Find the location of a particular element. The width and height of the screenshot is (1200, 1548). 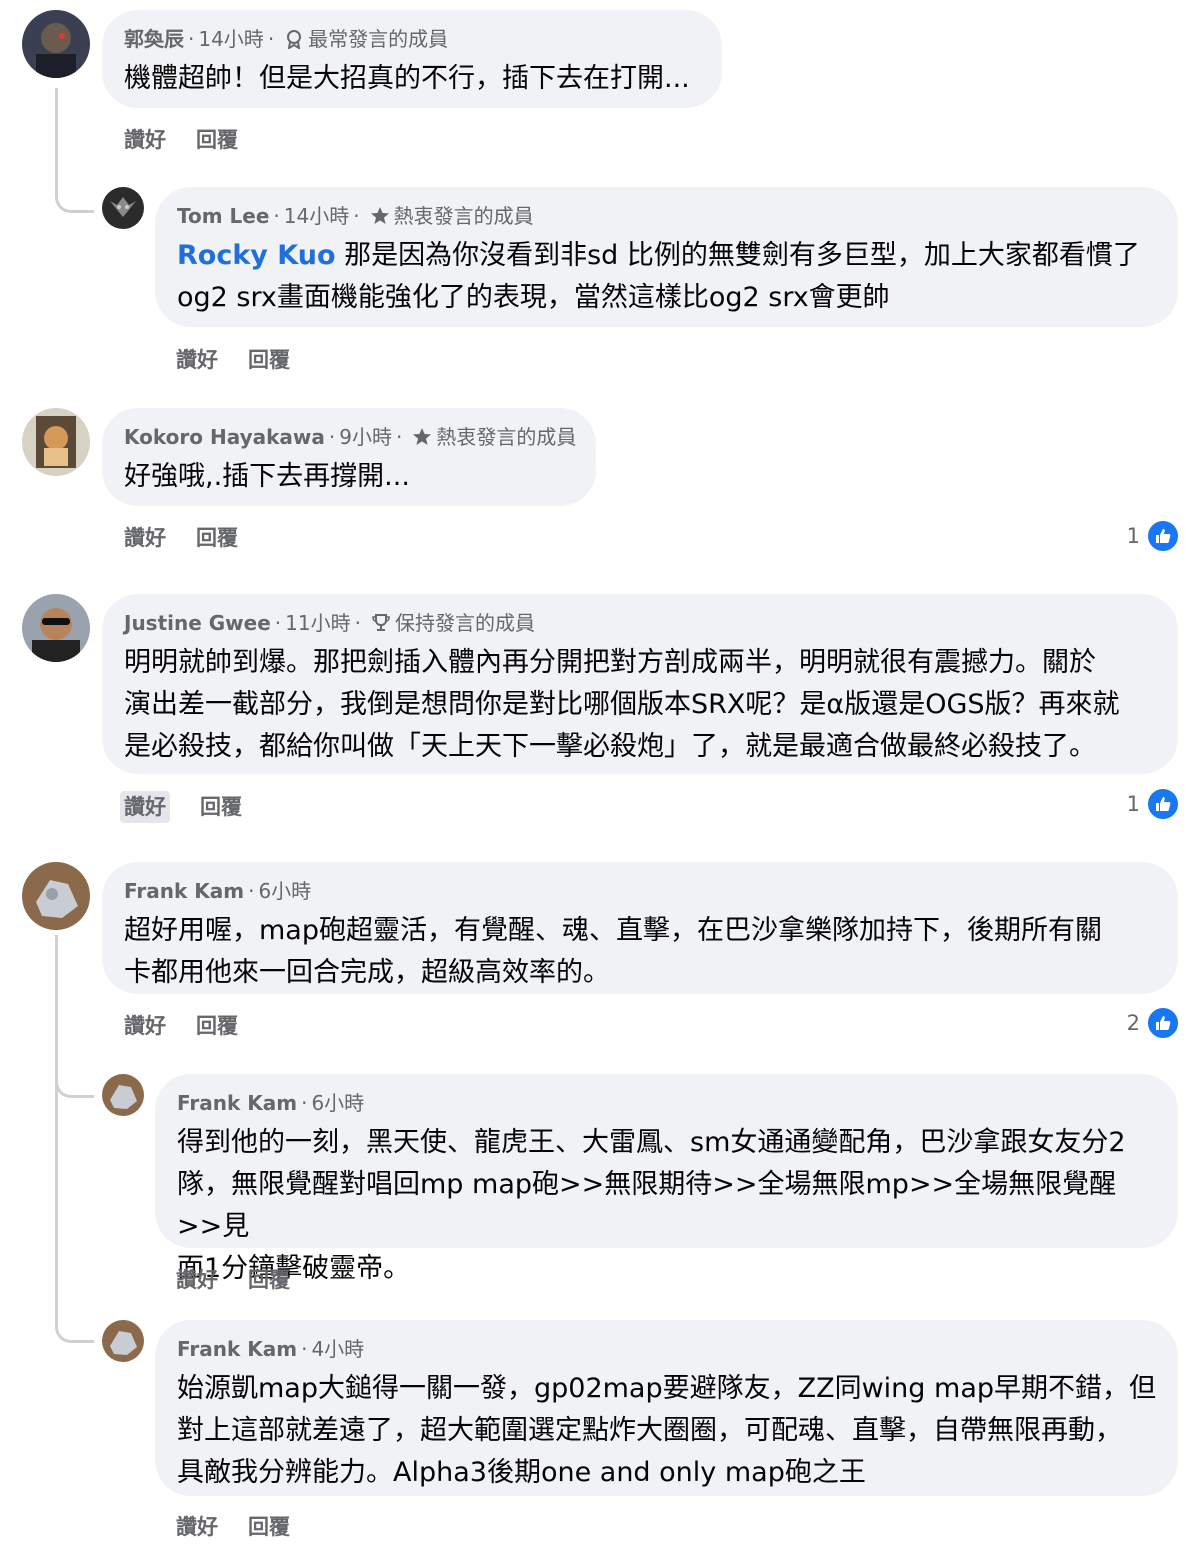

comment-text-line: 對上這部就差遠了，超大範圍選定點炸大圈圈，可配魂、直擊，自帶無限再動， is located at coordinates (649, 1430).